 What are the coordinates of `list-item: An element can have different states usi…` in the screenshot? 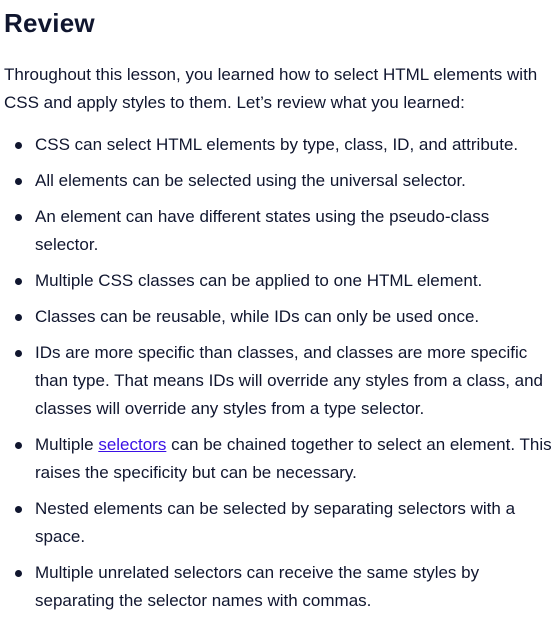 It's located at (279, 231).